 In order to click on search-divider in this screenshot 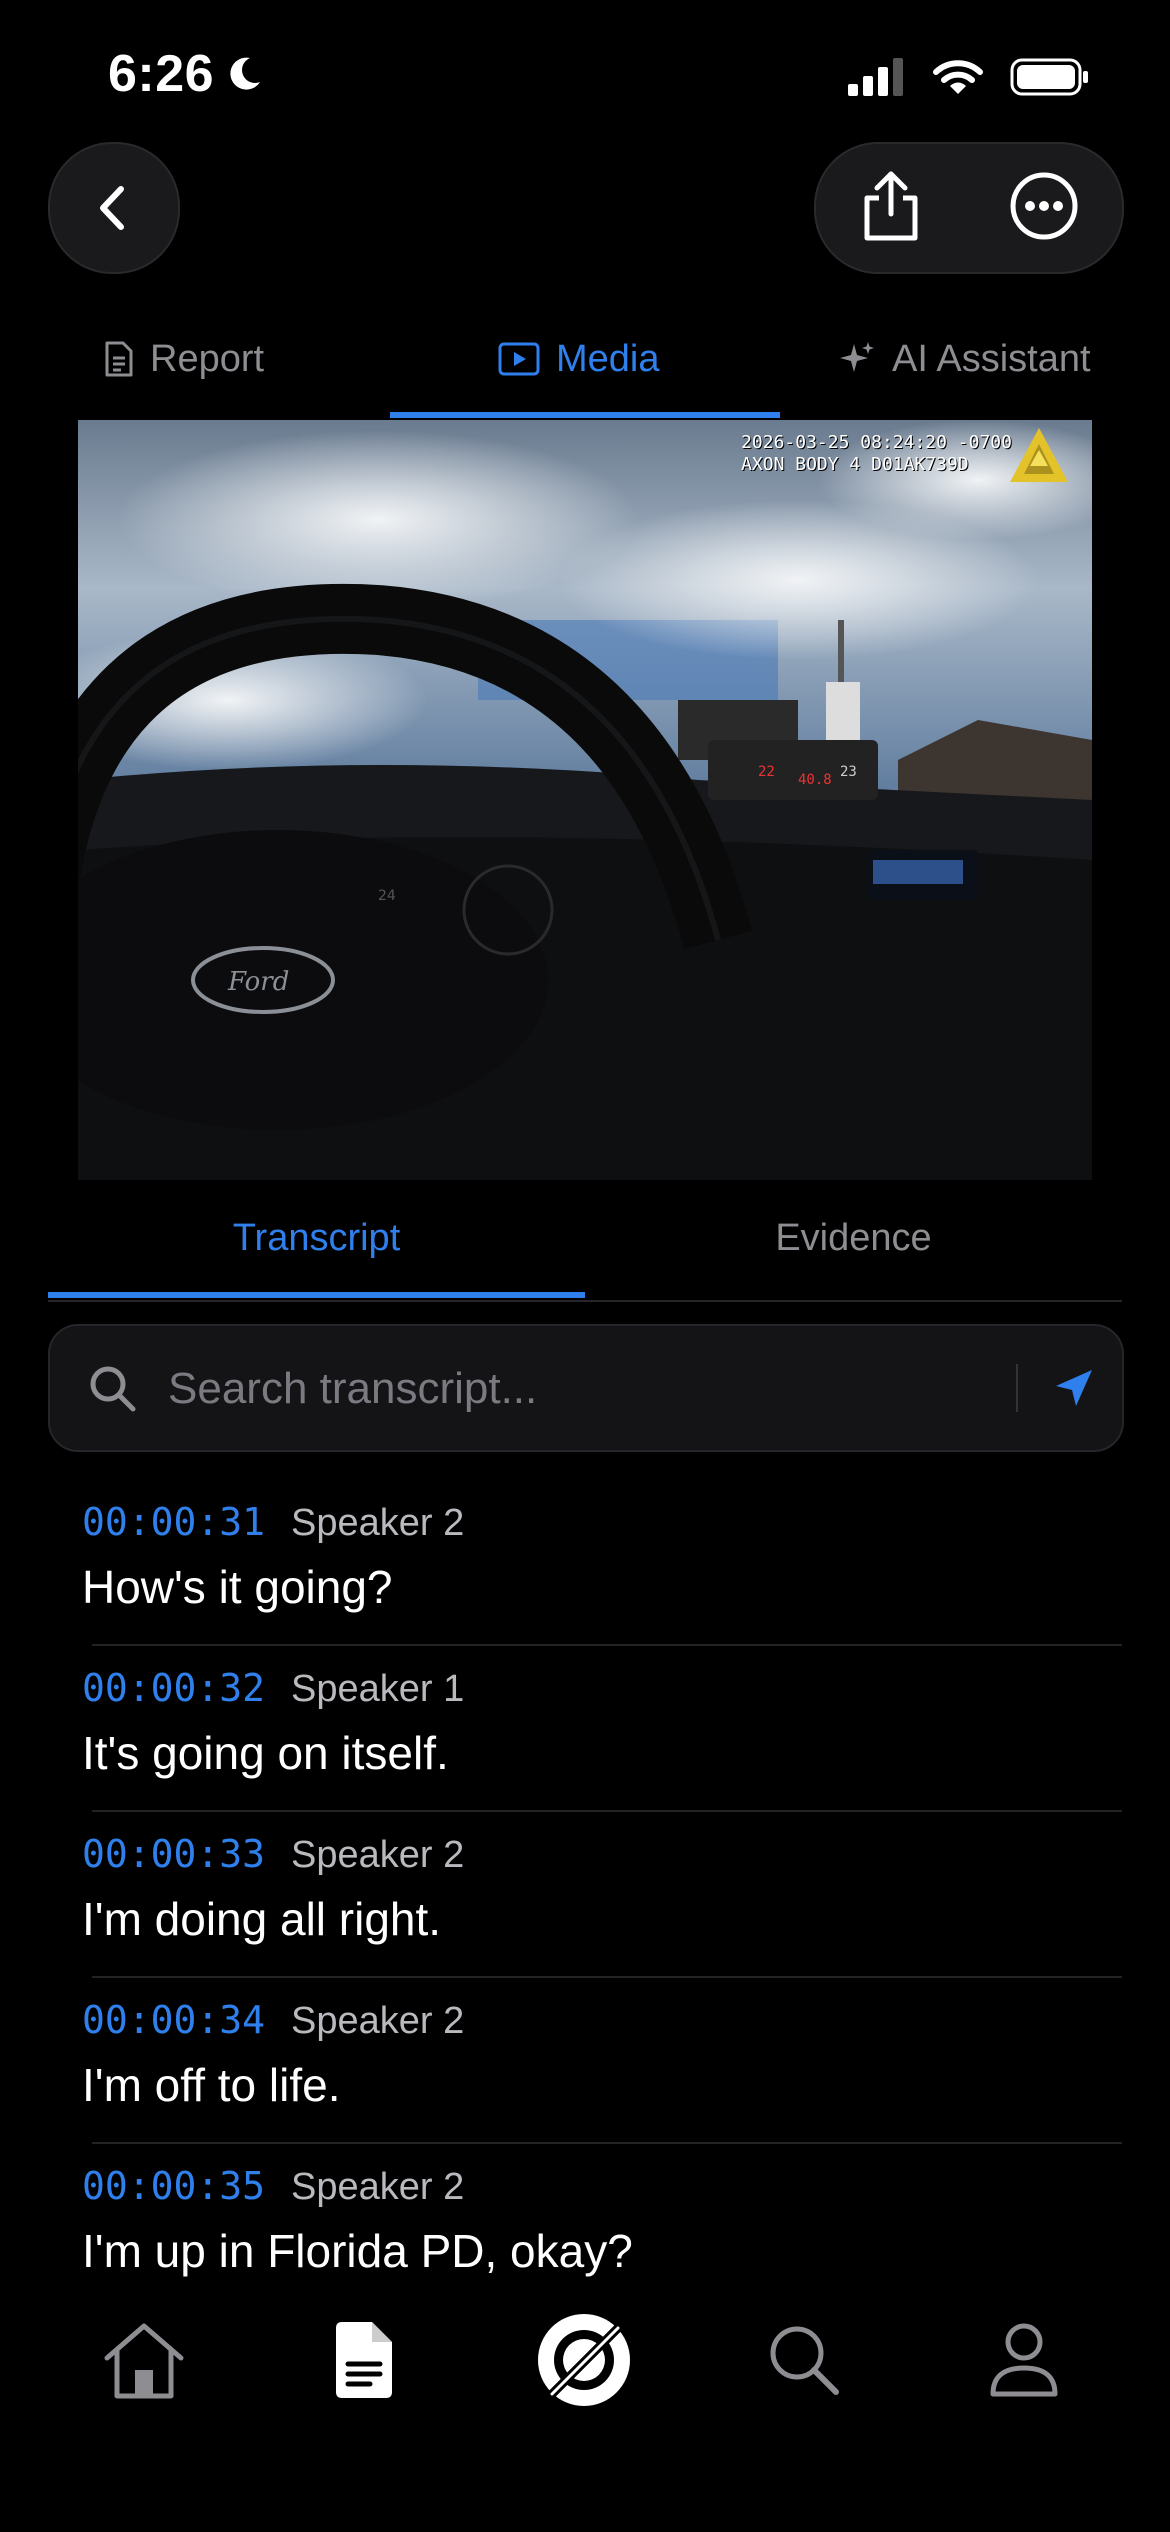, I will do `click(1017, 1388)`.